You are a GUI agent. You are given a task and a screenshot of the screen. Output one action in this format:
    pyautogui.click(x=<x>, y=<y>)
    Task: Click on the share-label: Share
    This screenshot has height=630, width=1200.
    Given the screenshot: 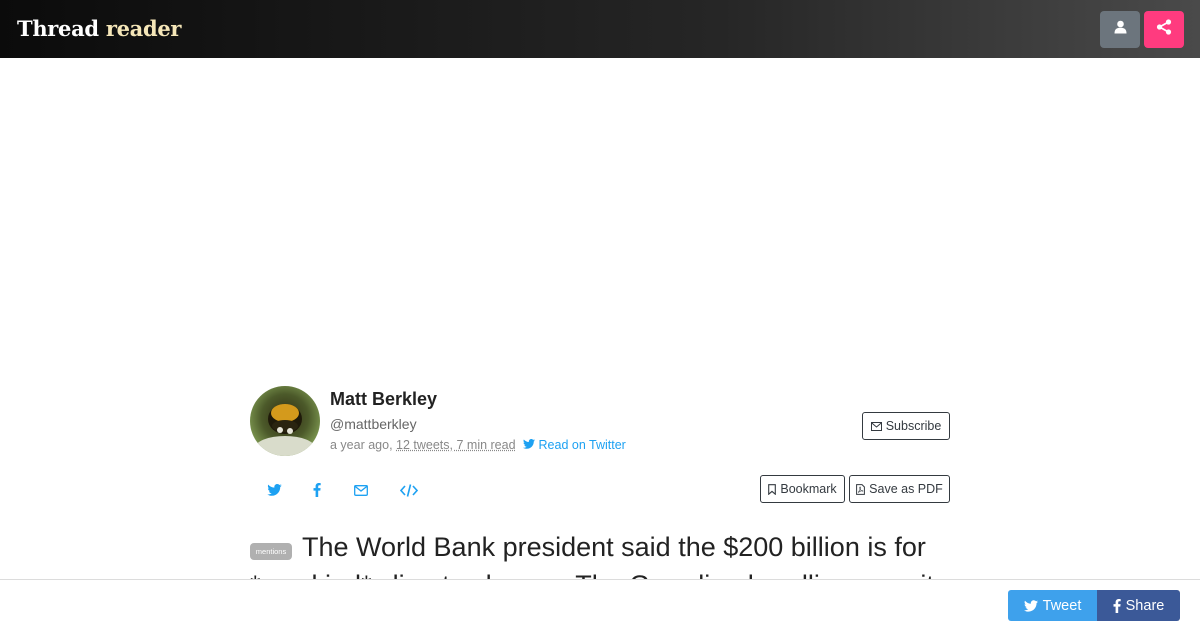 What is the action you would take?
    pyautogui.click(x=1145, y=605)
    